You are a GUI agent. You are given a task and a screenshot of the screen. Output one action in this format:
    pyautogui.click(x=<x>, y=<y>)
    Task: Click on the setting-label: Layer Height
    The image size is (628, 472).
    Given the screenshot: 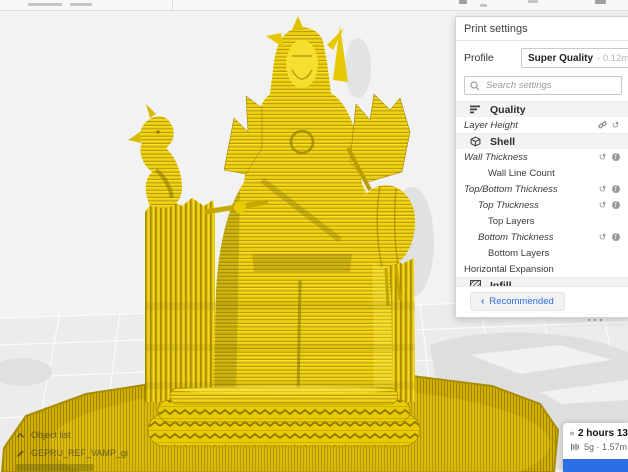 What is the action you would take?
    pyautogui.click(x=491, y=125)
    